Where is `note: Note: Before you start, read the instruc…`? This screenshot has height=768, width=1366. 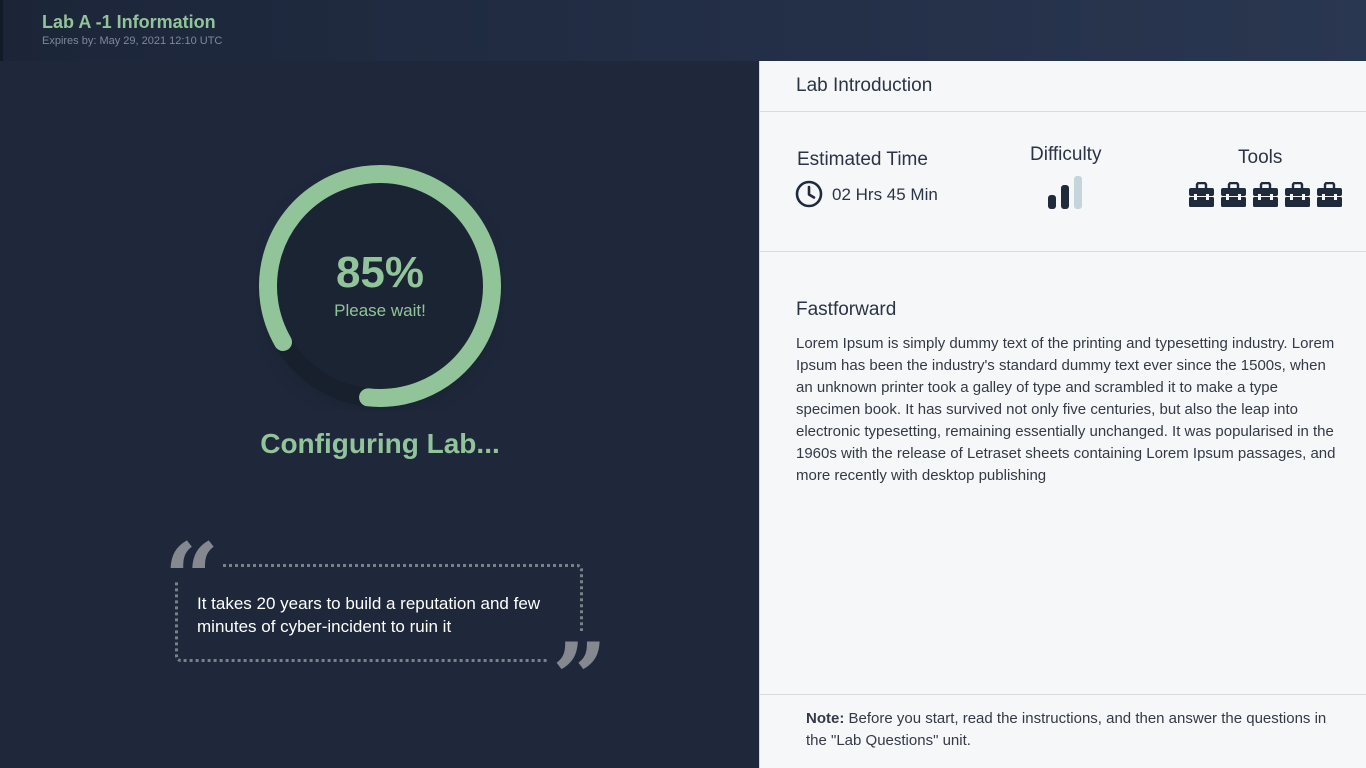 note: Note: Before you start, read the instruc… is located at coordinates (1078, 730).